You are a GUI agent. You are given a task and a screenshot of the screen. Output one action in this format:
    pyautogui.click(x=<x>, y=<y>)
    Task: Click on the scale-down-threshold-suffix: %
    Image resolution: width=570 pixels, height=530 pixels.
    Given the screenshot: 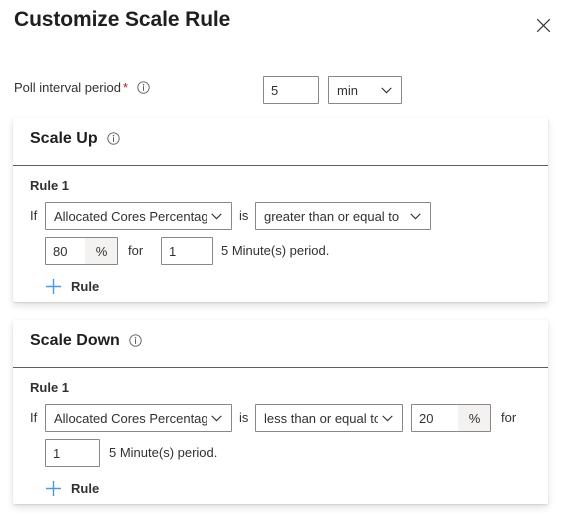 What is the action you would take?
    pyautogui.click(x=474, y=418)
    